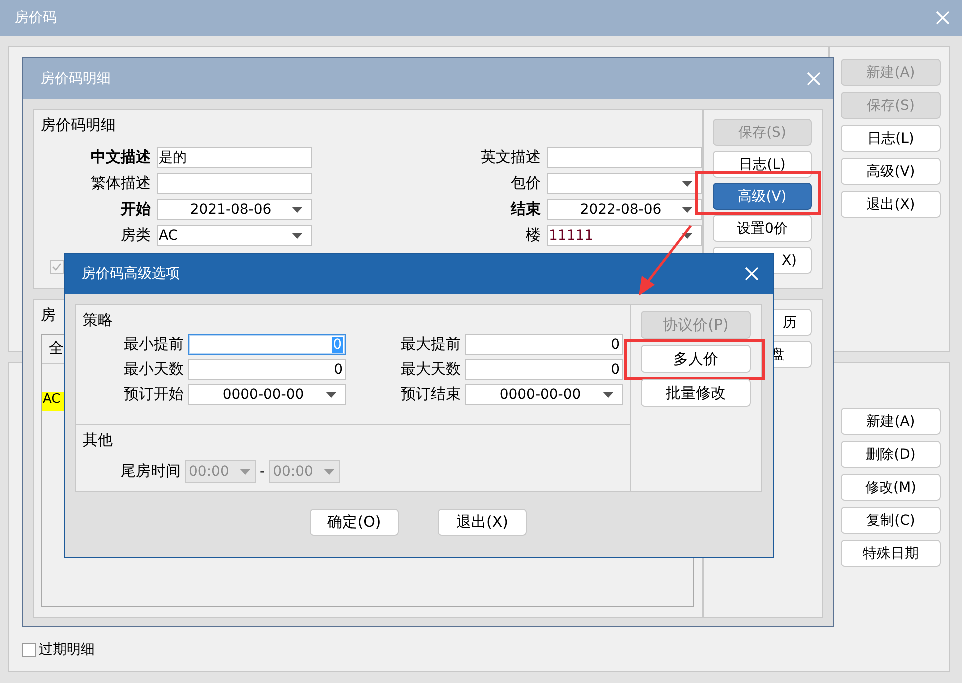 This screenshot has height=683, width=962. Describe the element at coordinates (430, 344) in the screenshot. I see `field-label: 最大提前` at that location.